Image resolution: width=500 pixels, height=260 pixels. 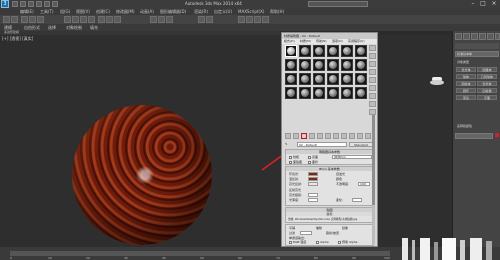 I want to click on sphere-button: 球体, so click(x=466, y=76).